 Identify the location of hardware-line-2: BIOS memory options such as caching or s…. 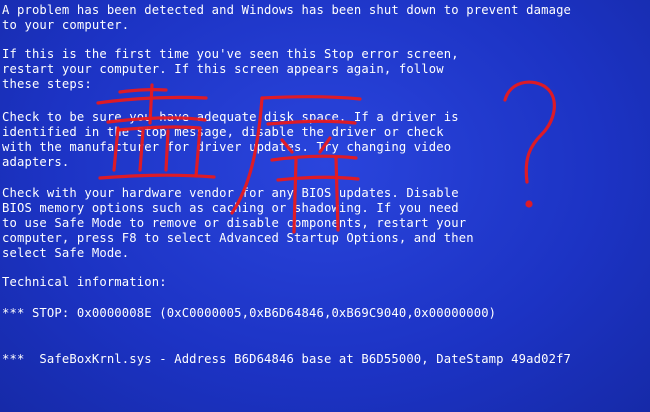
(230, 208).